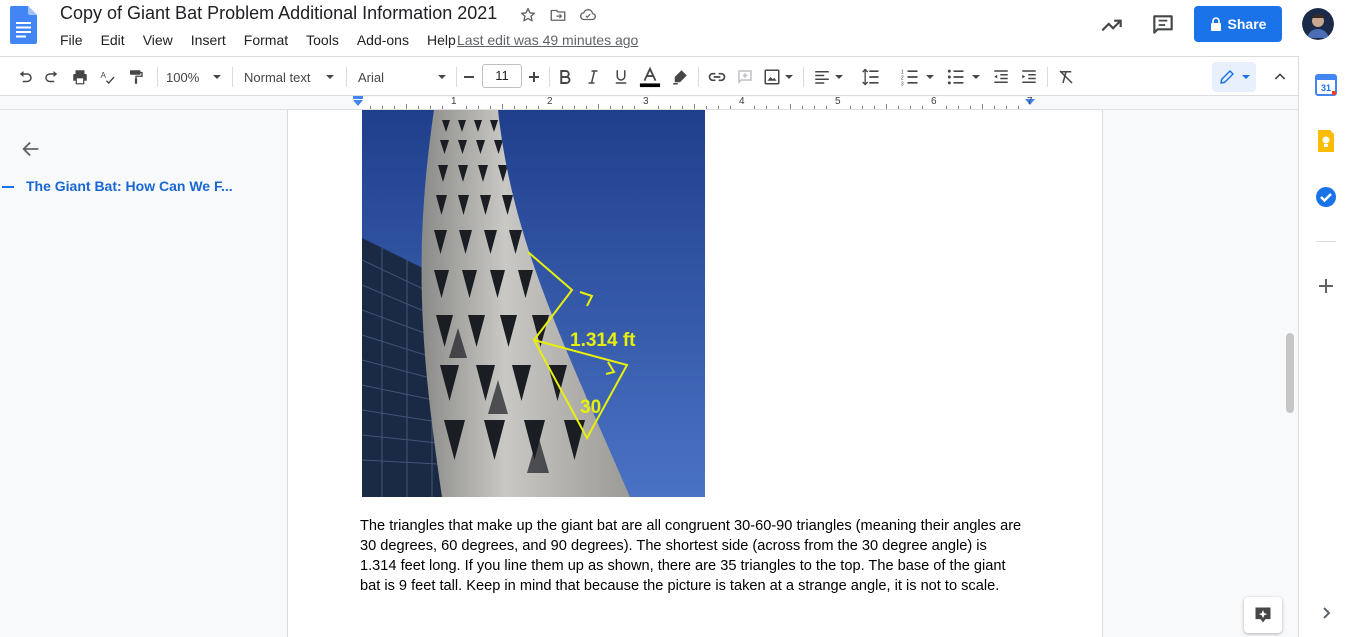  Describe the element at coordinates (534, 77) in the screenshot. I see `increase-font-size-icon` at that location.